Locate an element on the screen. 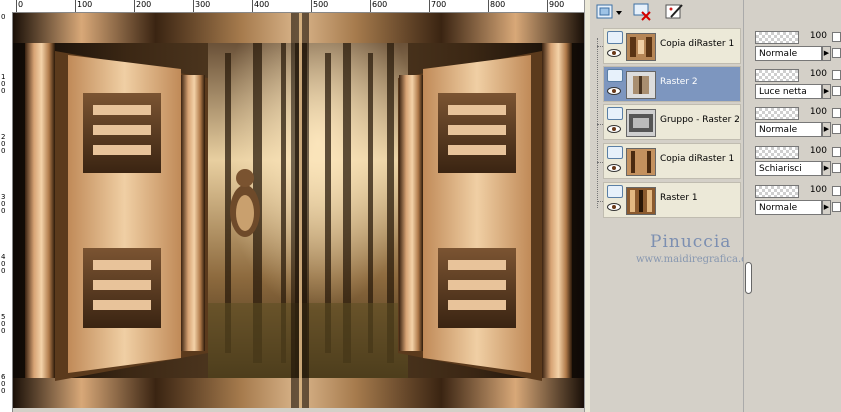 This screenshot has width=841, height=412. layer-edit-button is located at coordinates (675, 12).